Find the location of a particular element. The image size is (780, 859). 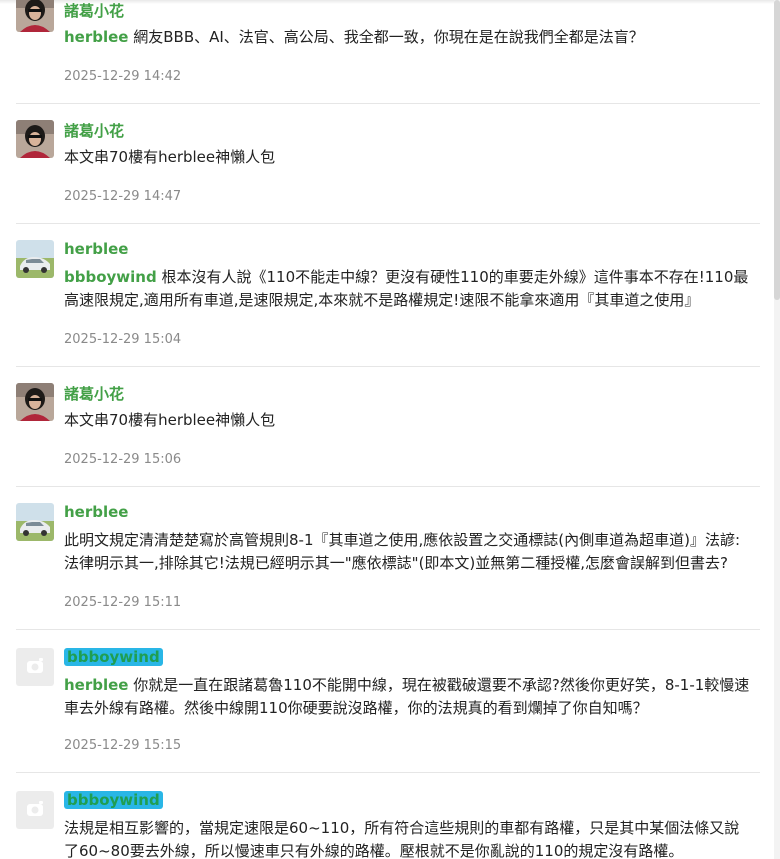

comment-timestamp: 2025-12-29 15:11 is located at coordinates (123, 602).